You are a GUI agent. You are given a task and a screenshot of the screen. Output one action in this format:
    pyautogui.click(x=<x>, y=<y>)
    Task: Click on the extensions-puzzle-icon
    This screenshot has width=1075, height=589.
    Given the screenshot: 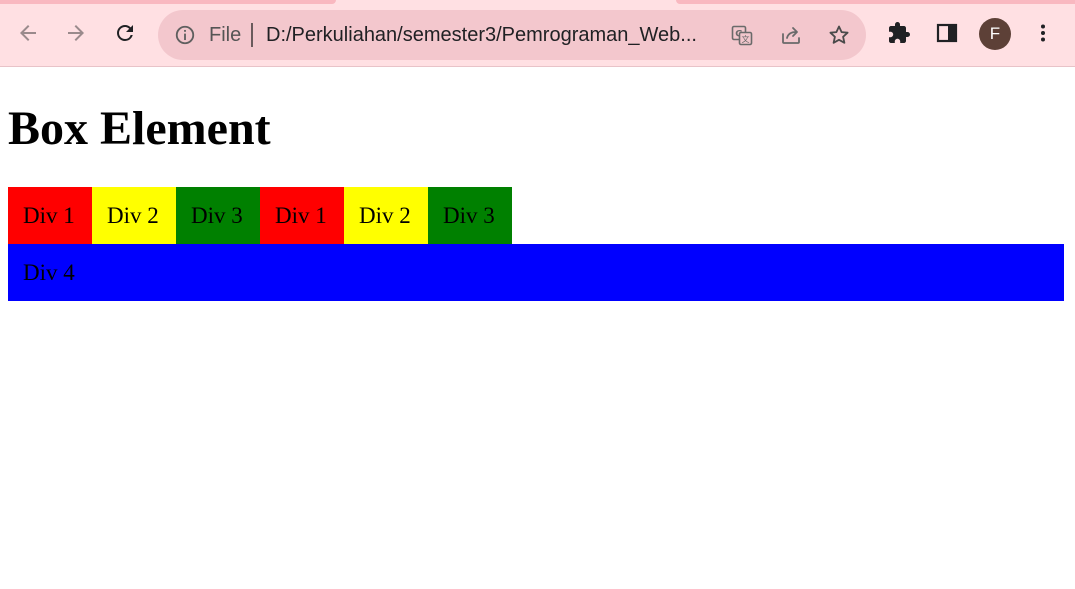 What is the action you would take?
    pyautogui.click(x=899, y=32)
    